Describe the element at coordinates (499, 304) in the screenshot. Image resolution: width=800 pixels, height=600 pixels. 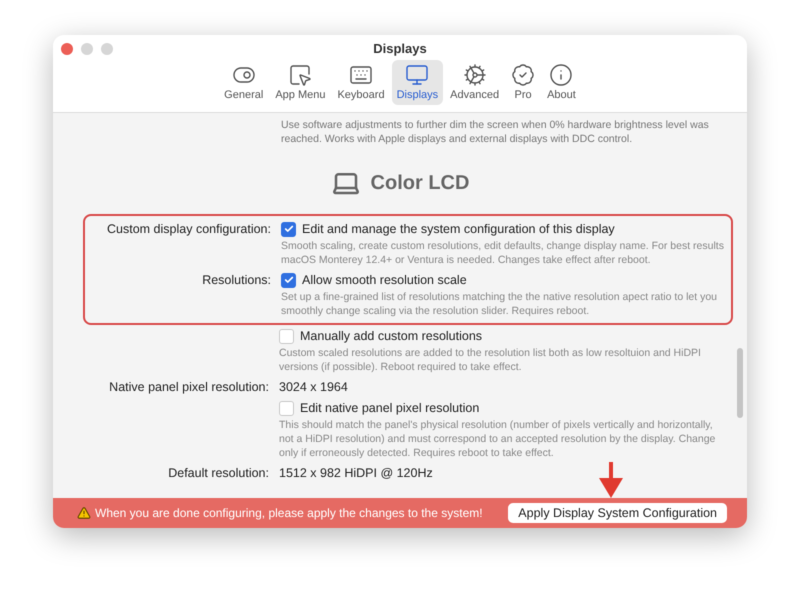
I see `setting-description: Set up a fine-grained list of resolutions matching the the native resolution apect ratio to let you smoothly change scaling via the resolution slider. Requires reboot.` at that location.